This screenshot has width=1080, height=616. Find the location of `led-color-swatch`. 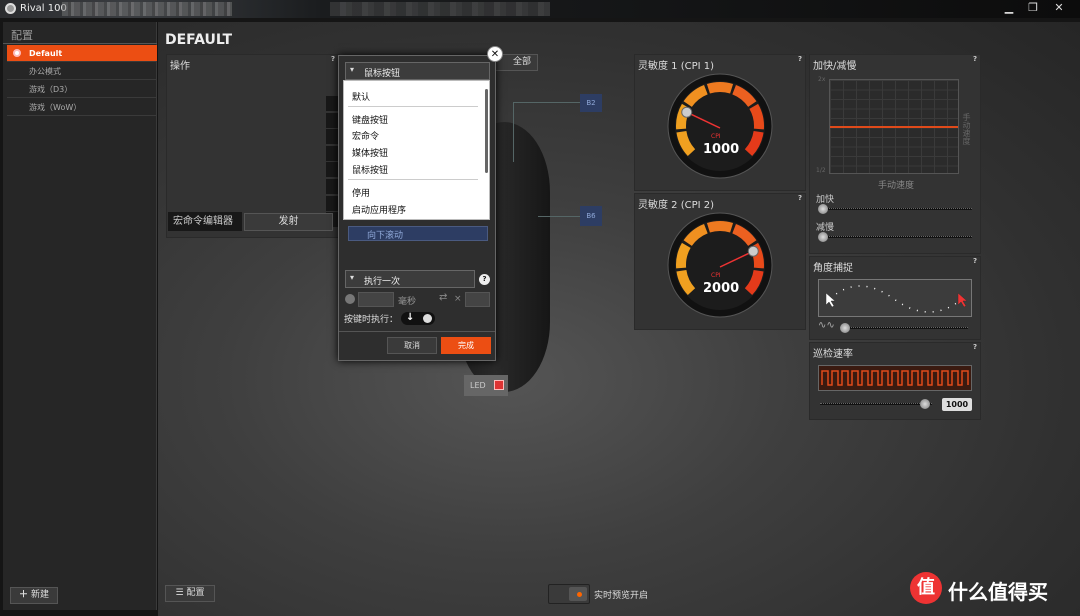

led-color-swatch is located at coordinates (499, 385).